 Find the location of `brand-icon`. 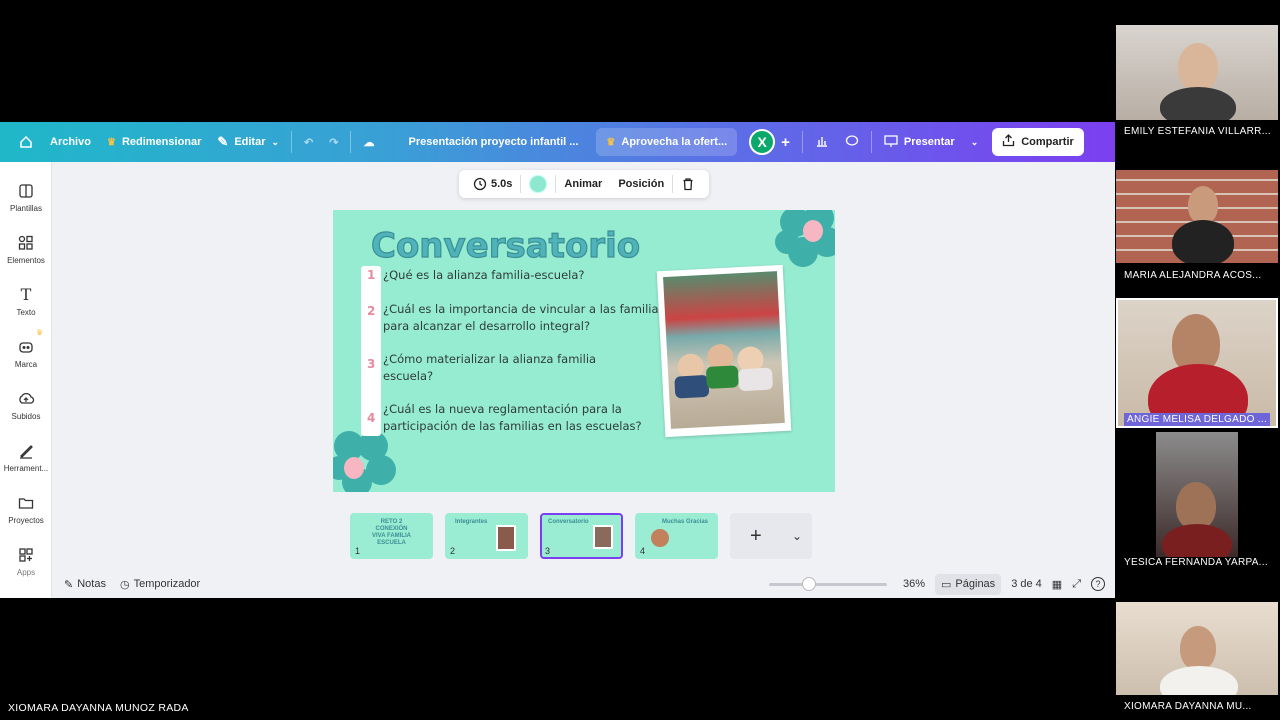

brand-icon is located at coordinates (26, 347).